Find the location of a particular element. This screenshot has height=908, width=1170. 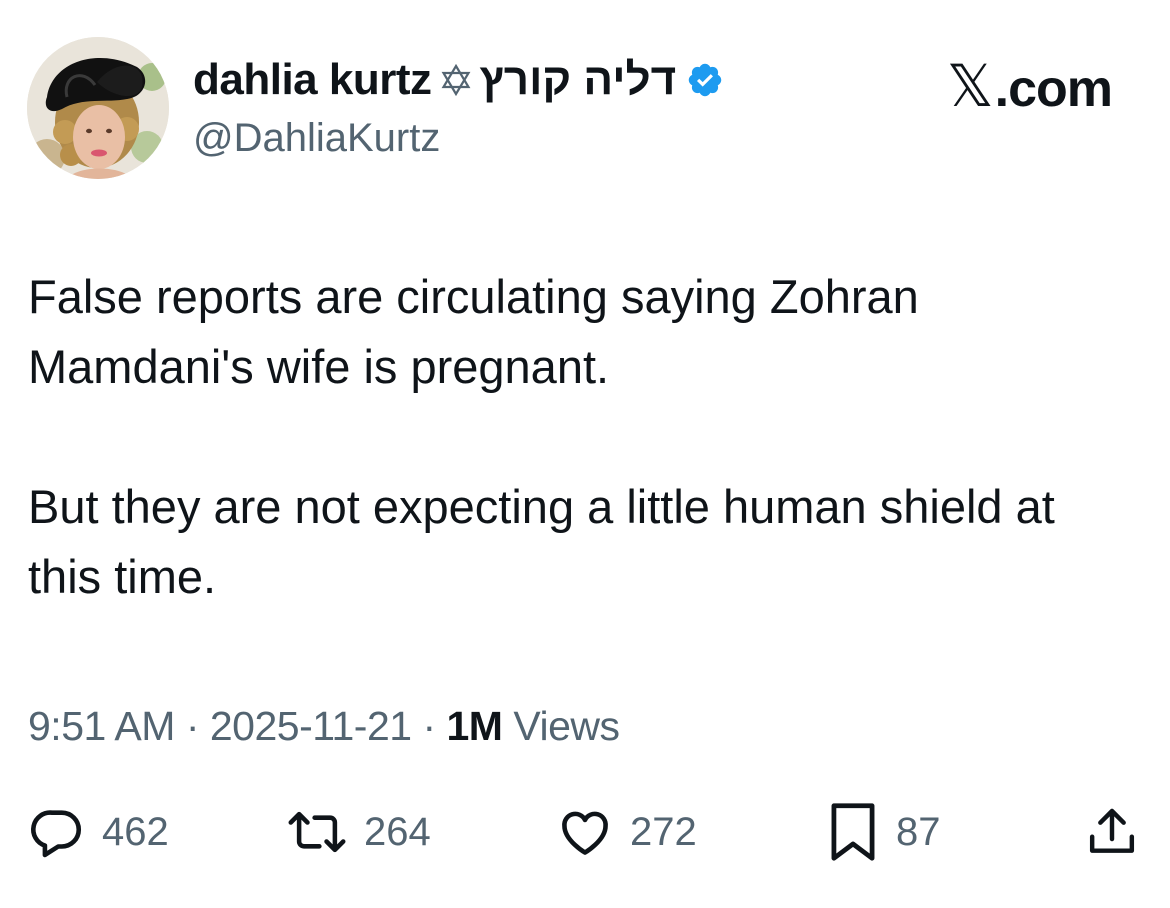

tweet-time: 9:51 AM is located at coordinates (101, 726).